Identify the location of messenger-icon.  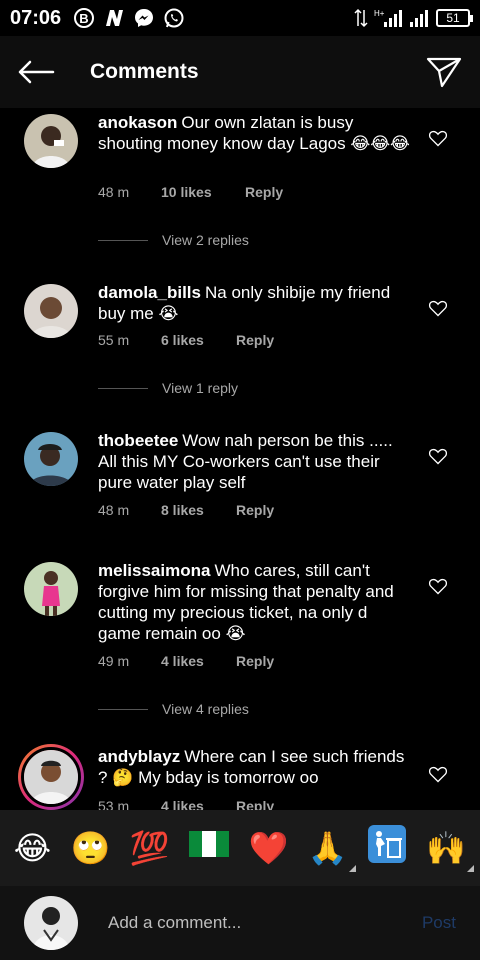
(144, 18).